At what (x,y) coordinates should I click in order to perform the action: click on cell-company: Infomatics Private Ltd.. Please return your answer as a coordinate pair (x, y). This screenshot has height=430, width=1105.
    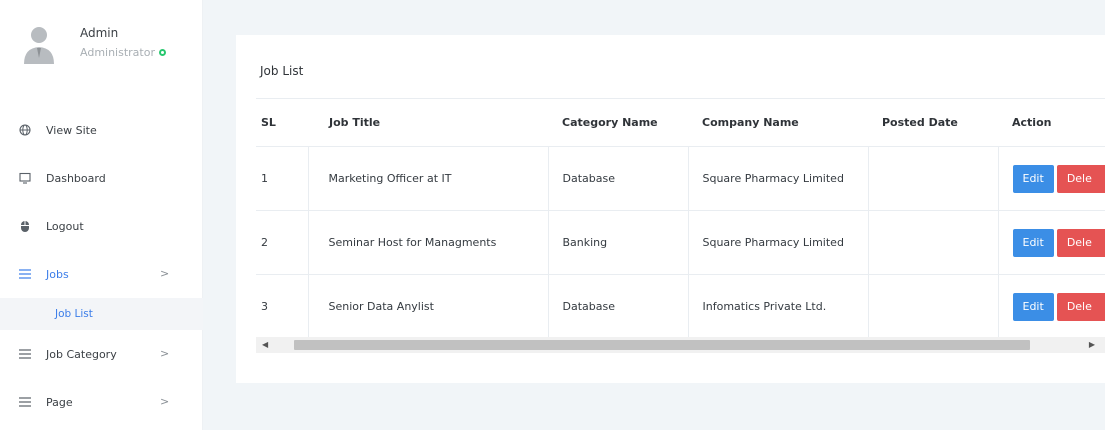
    Looking at the image, I should click on (777, 306).